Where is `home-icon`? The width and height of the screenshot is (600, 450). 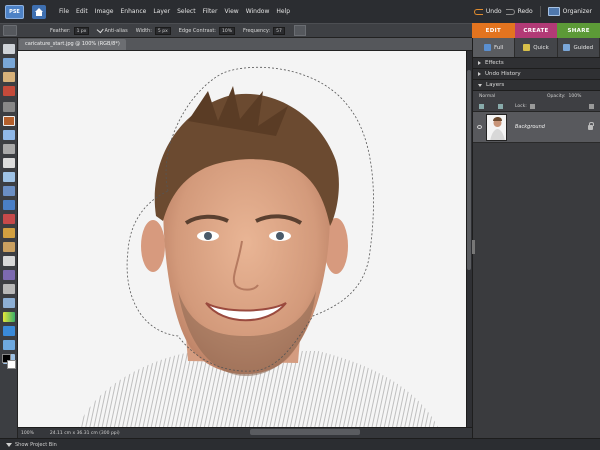 home-icon is located at coordinates (39, 11).